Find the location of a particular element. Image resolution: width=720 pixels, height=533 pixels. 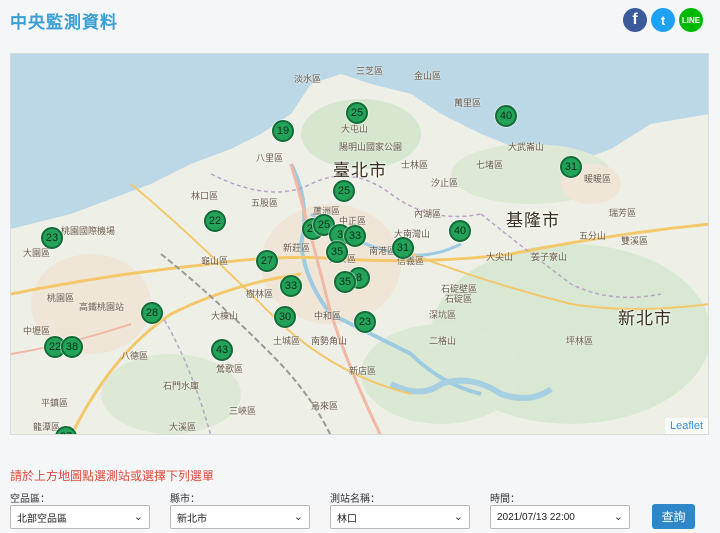

line-share-icon: LINE is located at coordinates (691, 20).